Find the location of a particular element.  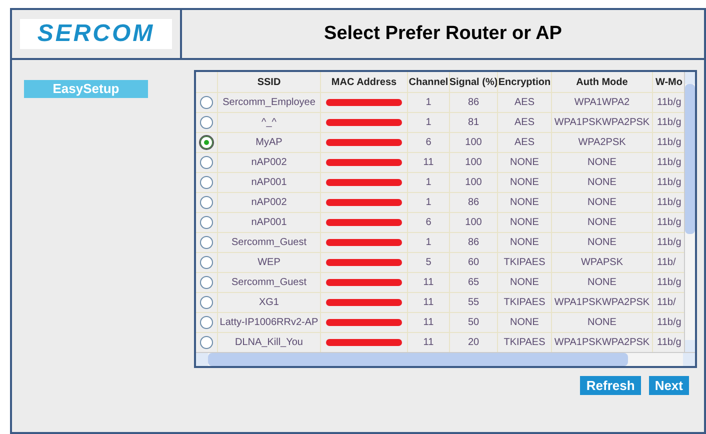

table-cell-text: 60 is located at coordinates (474, 263).